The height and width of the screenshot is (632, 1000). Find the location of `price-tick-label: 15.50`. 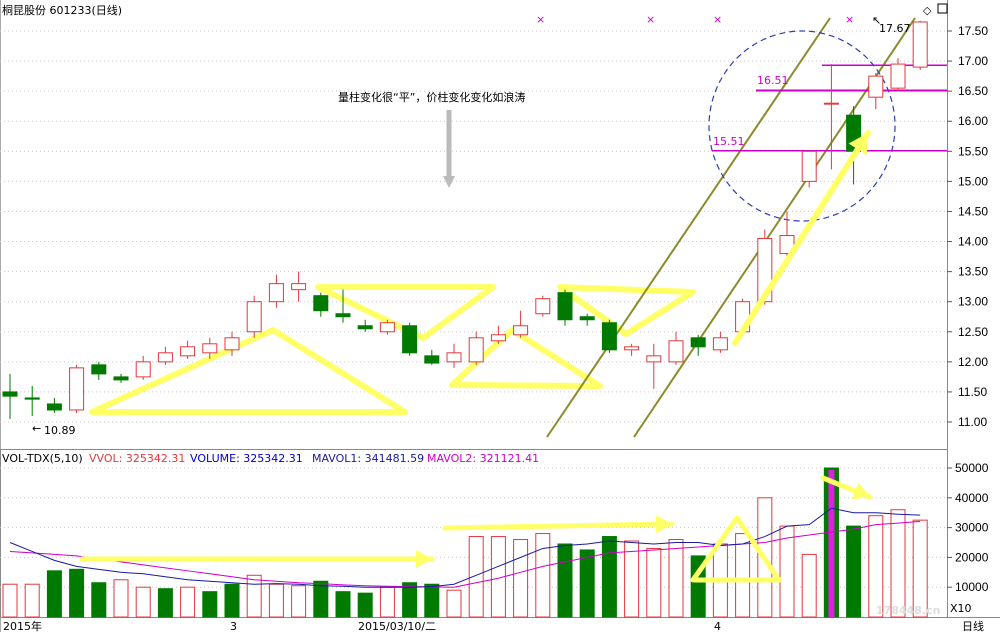

price-tick-label: 15.50 is located at coordinates (973, 151).